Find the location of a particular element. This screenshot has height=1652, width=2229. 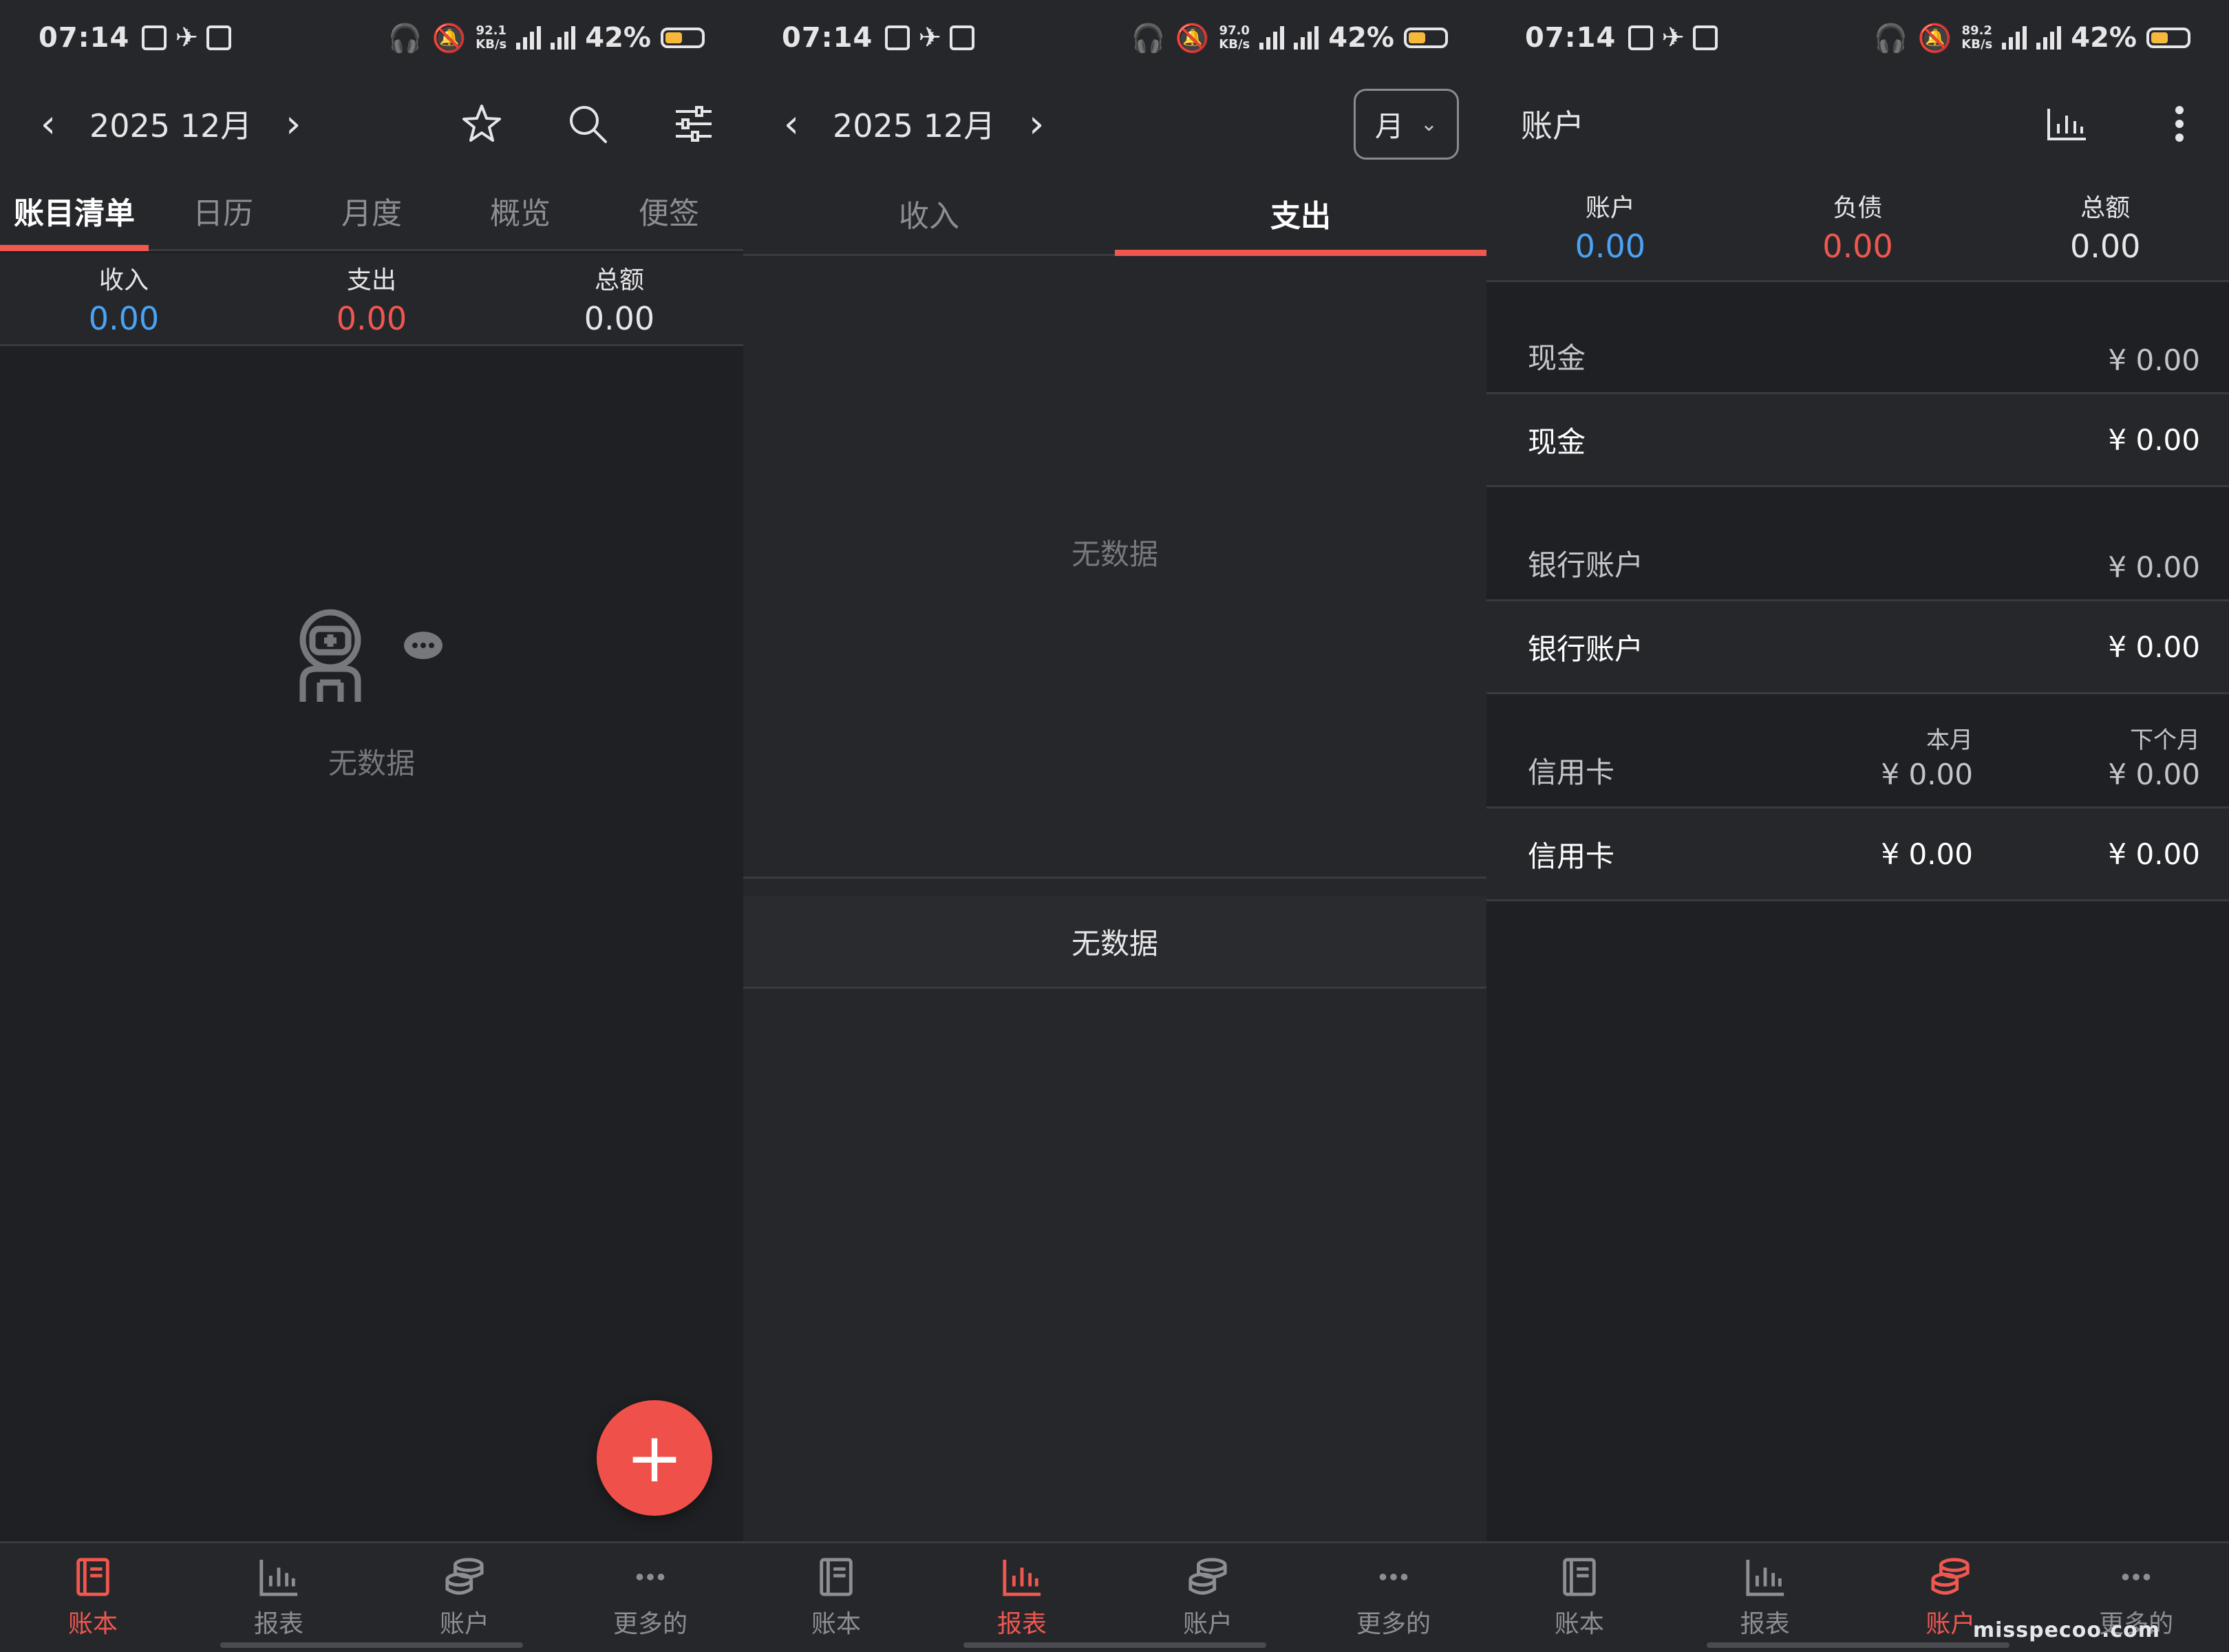

group-header: 现金 ¥ 0.00 is located at coordinates (1858, 339).